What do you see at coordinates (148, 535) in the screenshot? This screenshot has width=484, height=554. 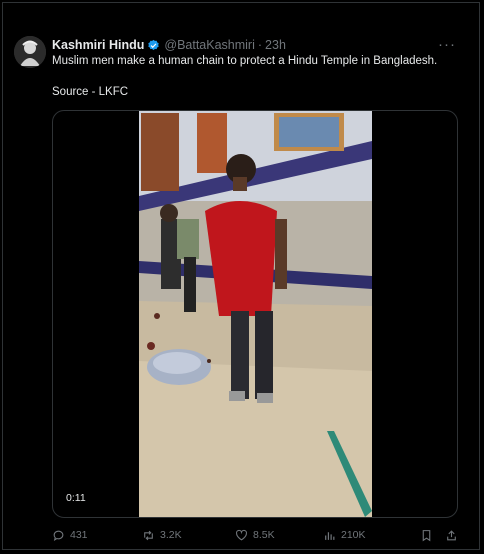 I see `retweet-icon` at bounding box center [148, 535].